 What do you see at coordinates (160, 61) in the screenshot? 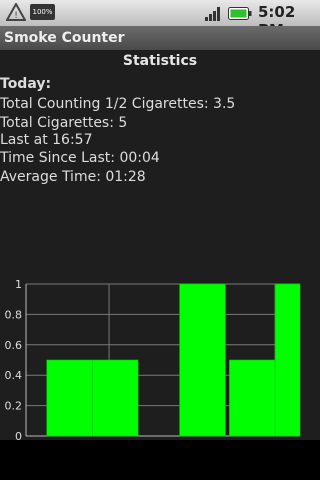
I see `page-title: Statistics` at bounding box center [160, 61].